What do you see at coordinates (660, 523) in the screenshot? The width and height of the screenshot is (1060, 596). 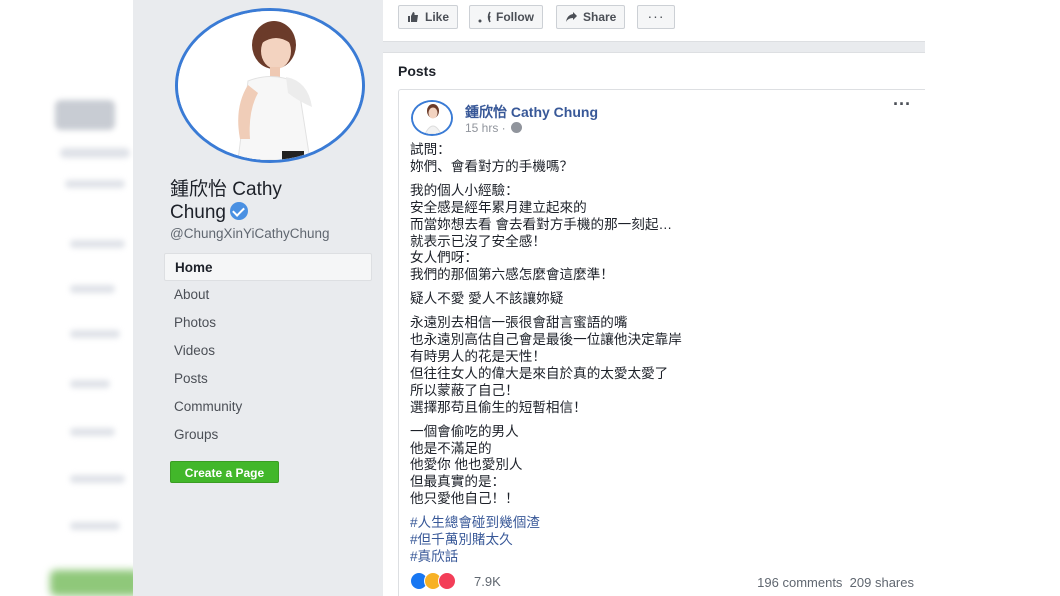 I see `hashtag-link: #人生總會碰到幾個渣` at bounding box center [660, 523].